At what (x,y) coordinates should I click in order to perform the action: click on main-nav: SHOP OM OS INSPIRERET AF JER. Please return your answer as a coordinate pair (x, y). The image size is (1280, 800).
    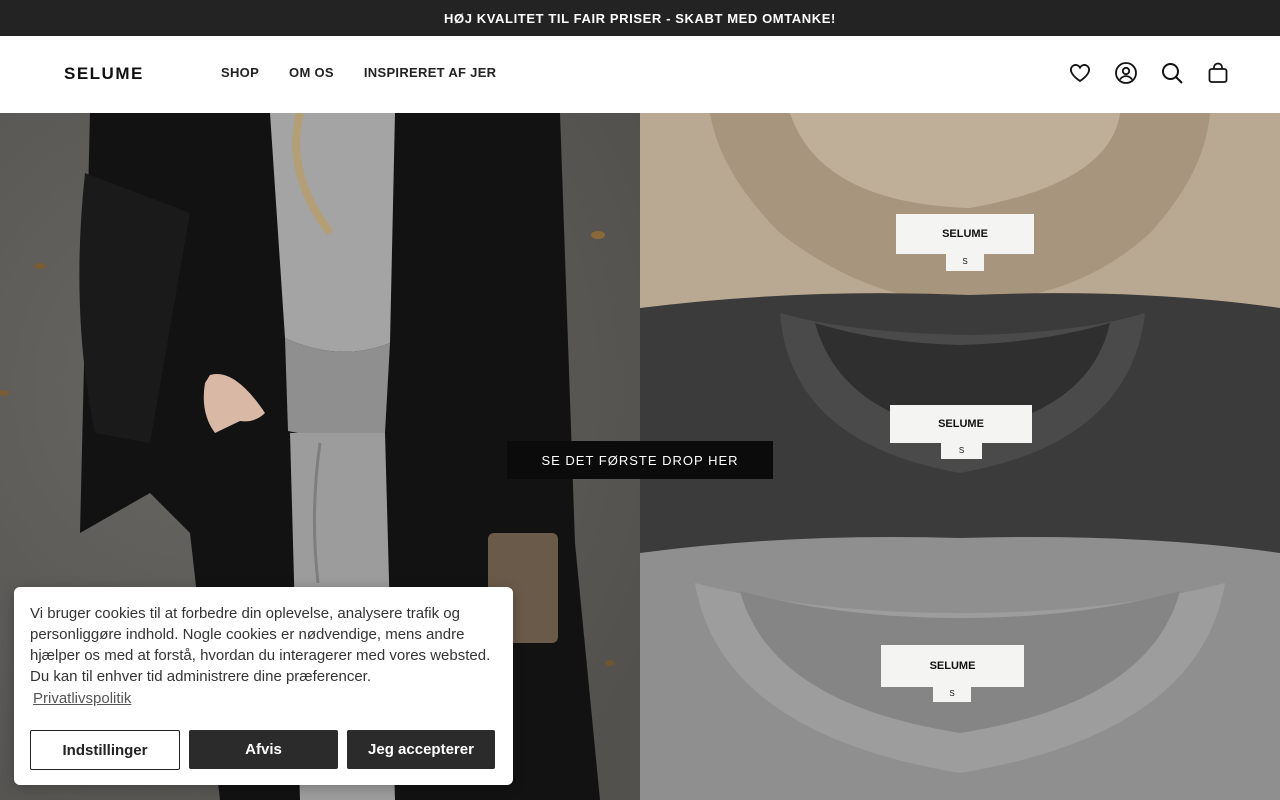
    Looking at the image, I should click on (358, 72).